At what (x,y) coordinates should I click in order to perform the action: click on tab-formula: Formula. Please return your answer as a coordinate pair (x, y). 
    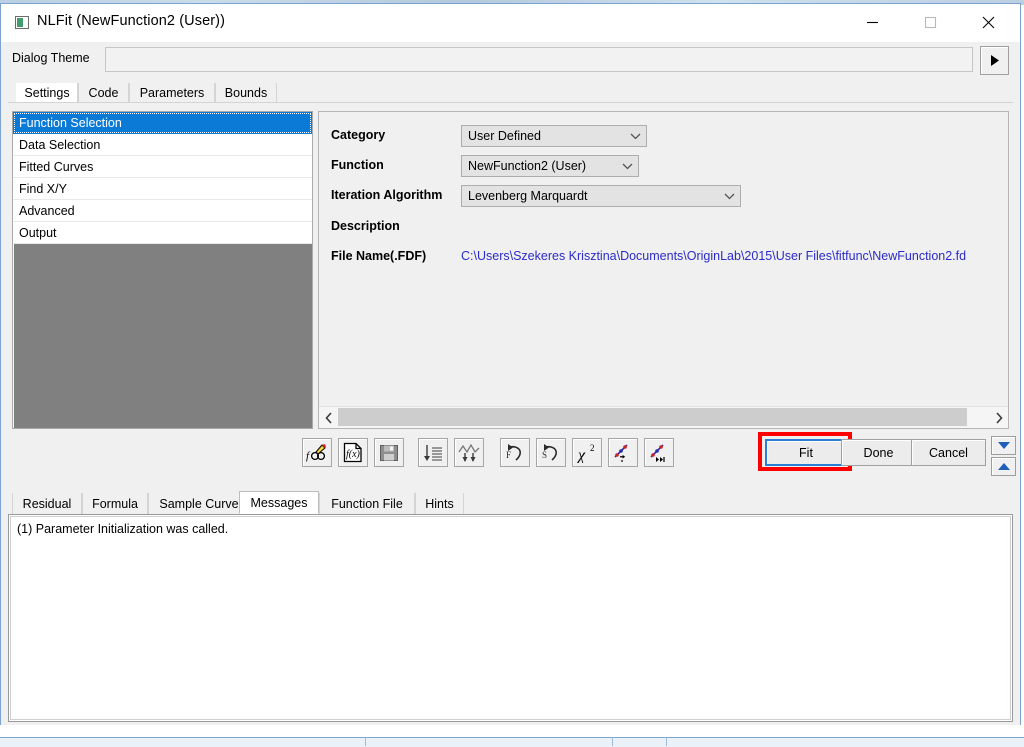
    Looking at the image, I should click on (115, 503).